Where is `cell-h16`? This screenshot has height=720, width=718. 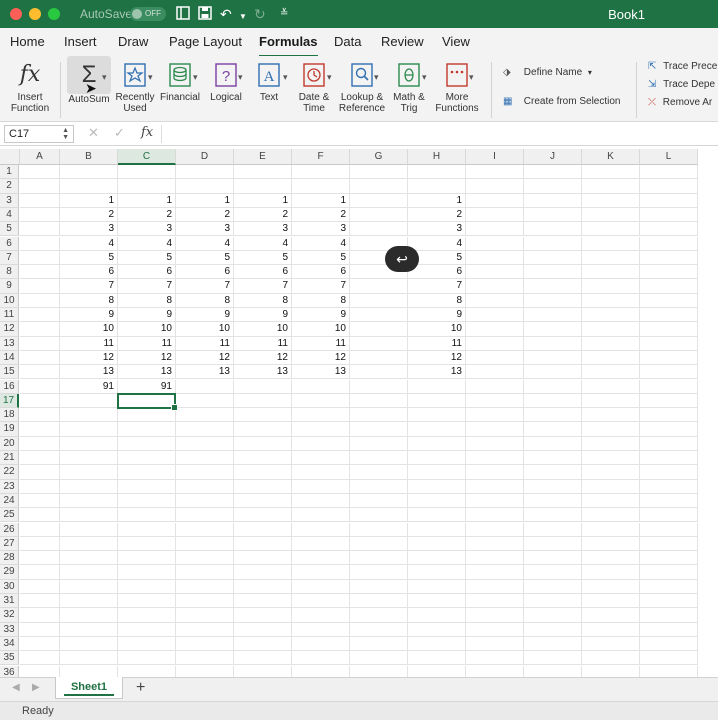 cell-h16 is located at coordinates (437, 386).